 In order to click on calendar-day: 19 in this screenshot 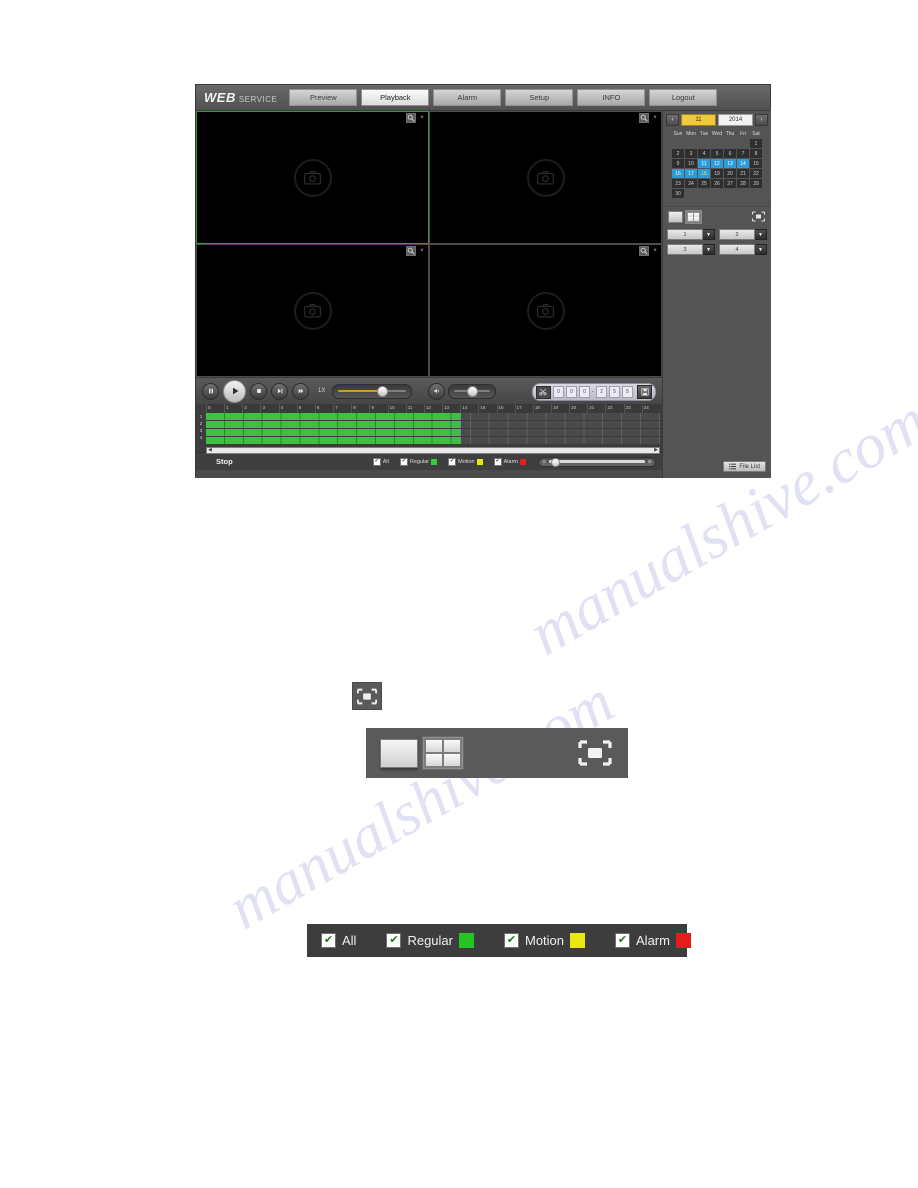, I will do `click(717, 173)`.